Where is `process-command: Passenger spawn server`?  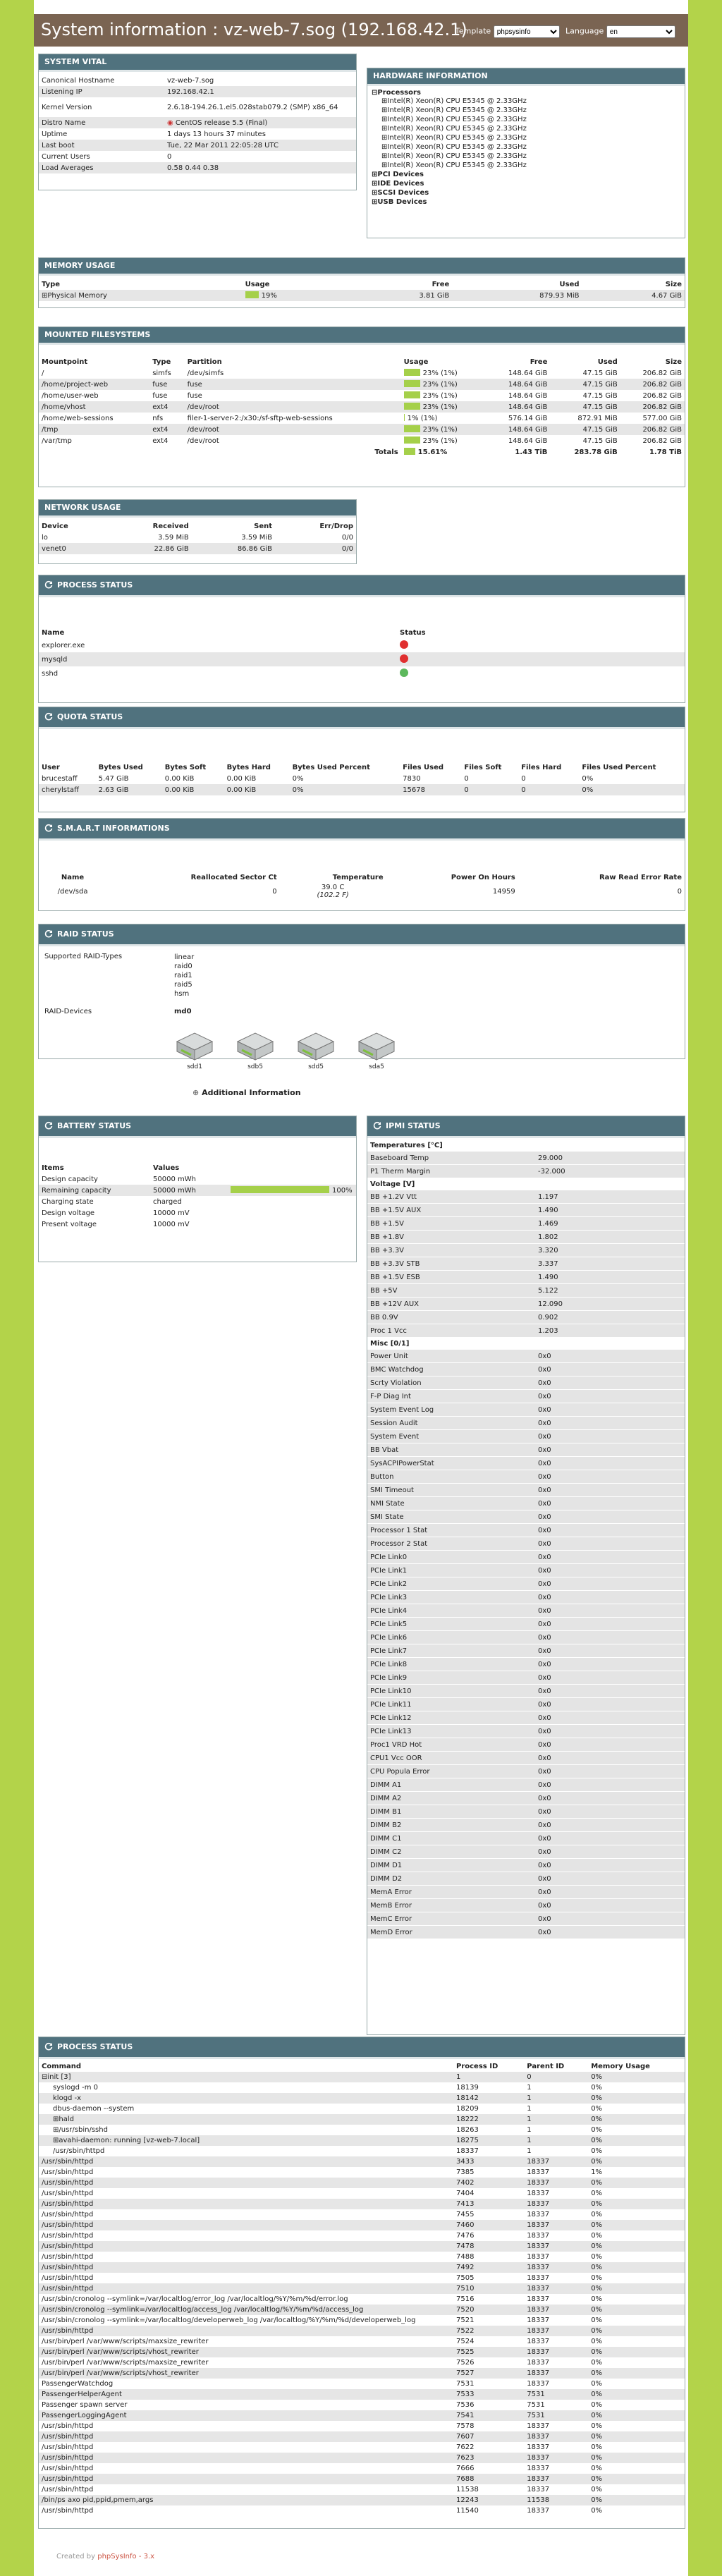
process-command: Passenger spawn server is located at coordinates (246, 2405).